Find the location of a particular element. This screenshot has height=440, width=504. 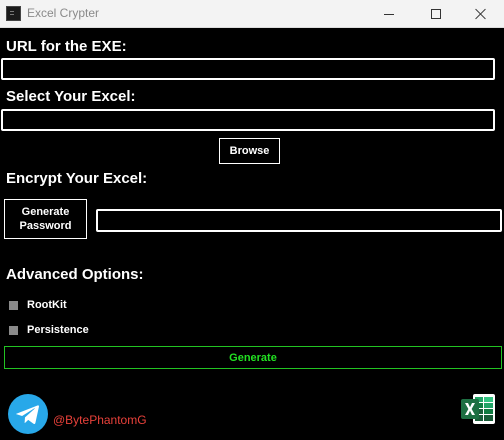

title-bar: Excel Crypter is located at coordinates (252, 14).